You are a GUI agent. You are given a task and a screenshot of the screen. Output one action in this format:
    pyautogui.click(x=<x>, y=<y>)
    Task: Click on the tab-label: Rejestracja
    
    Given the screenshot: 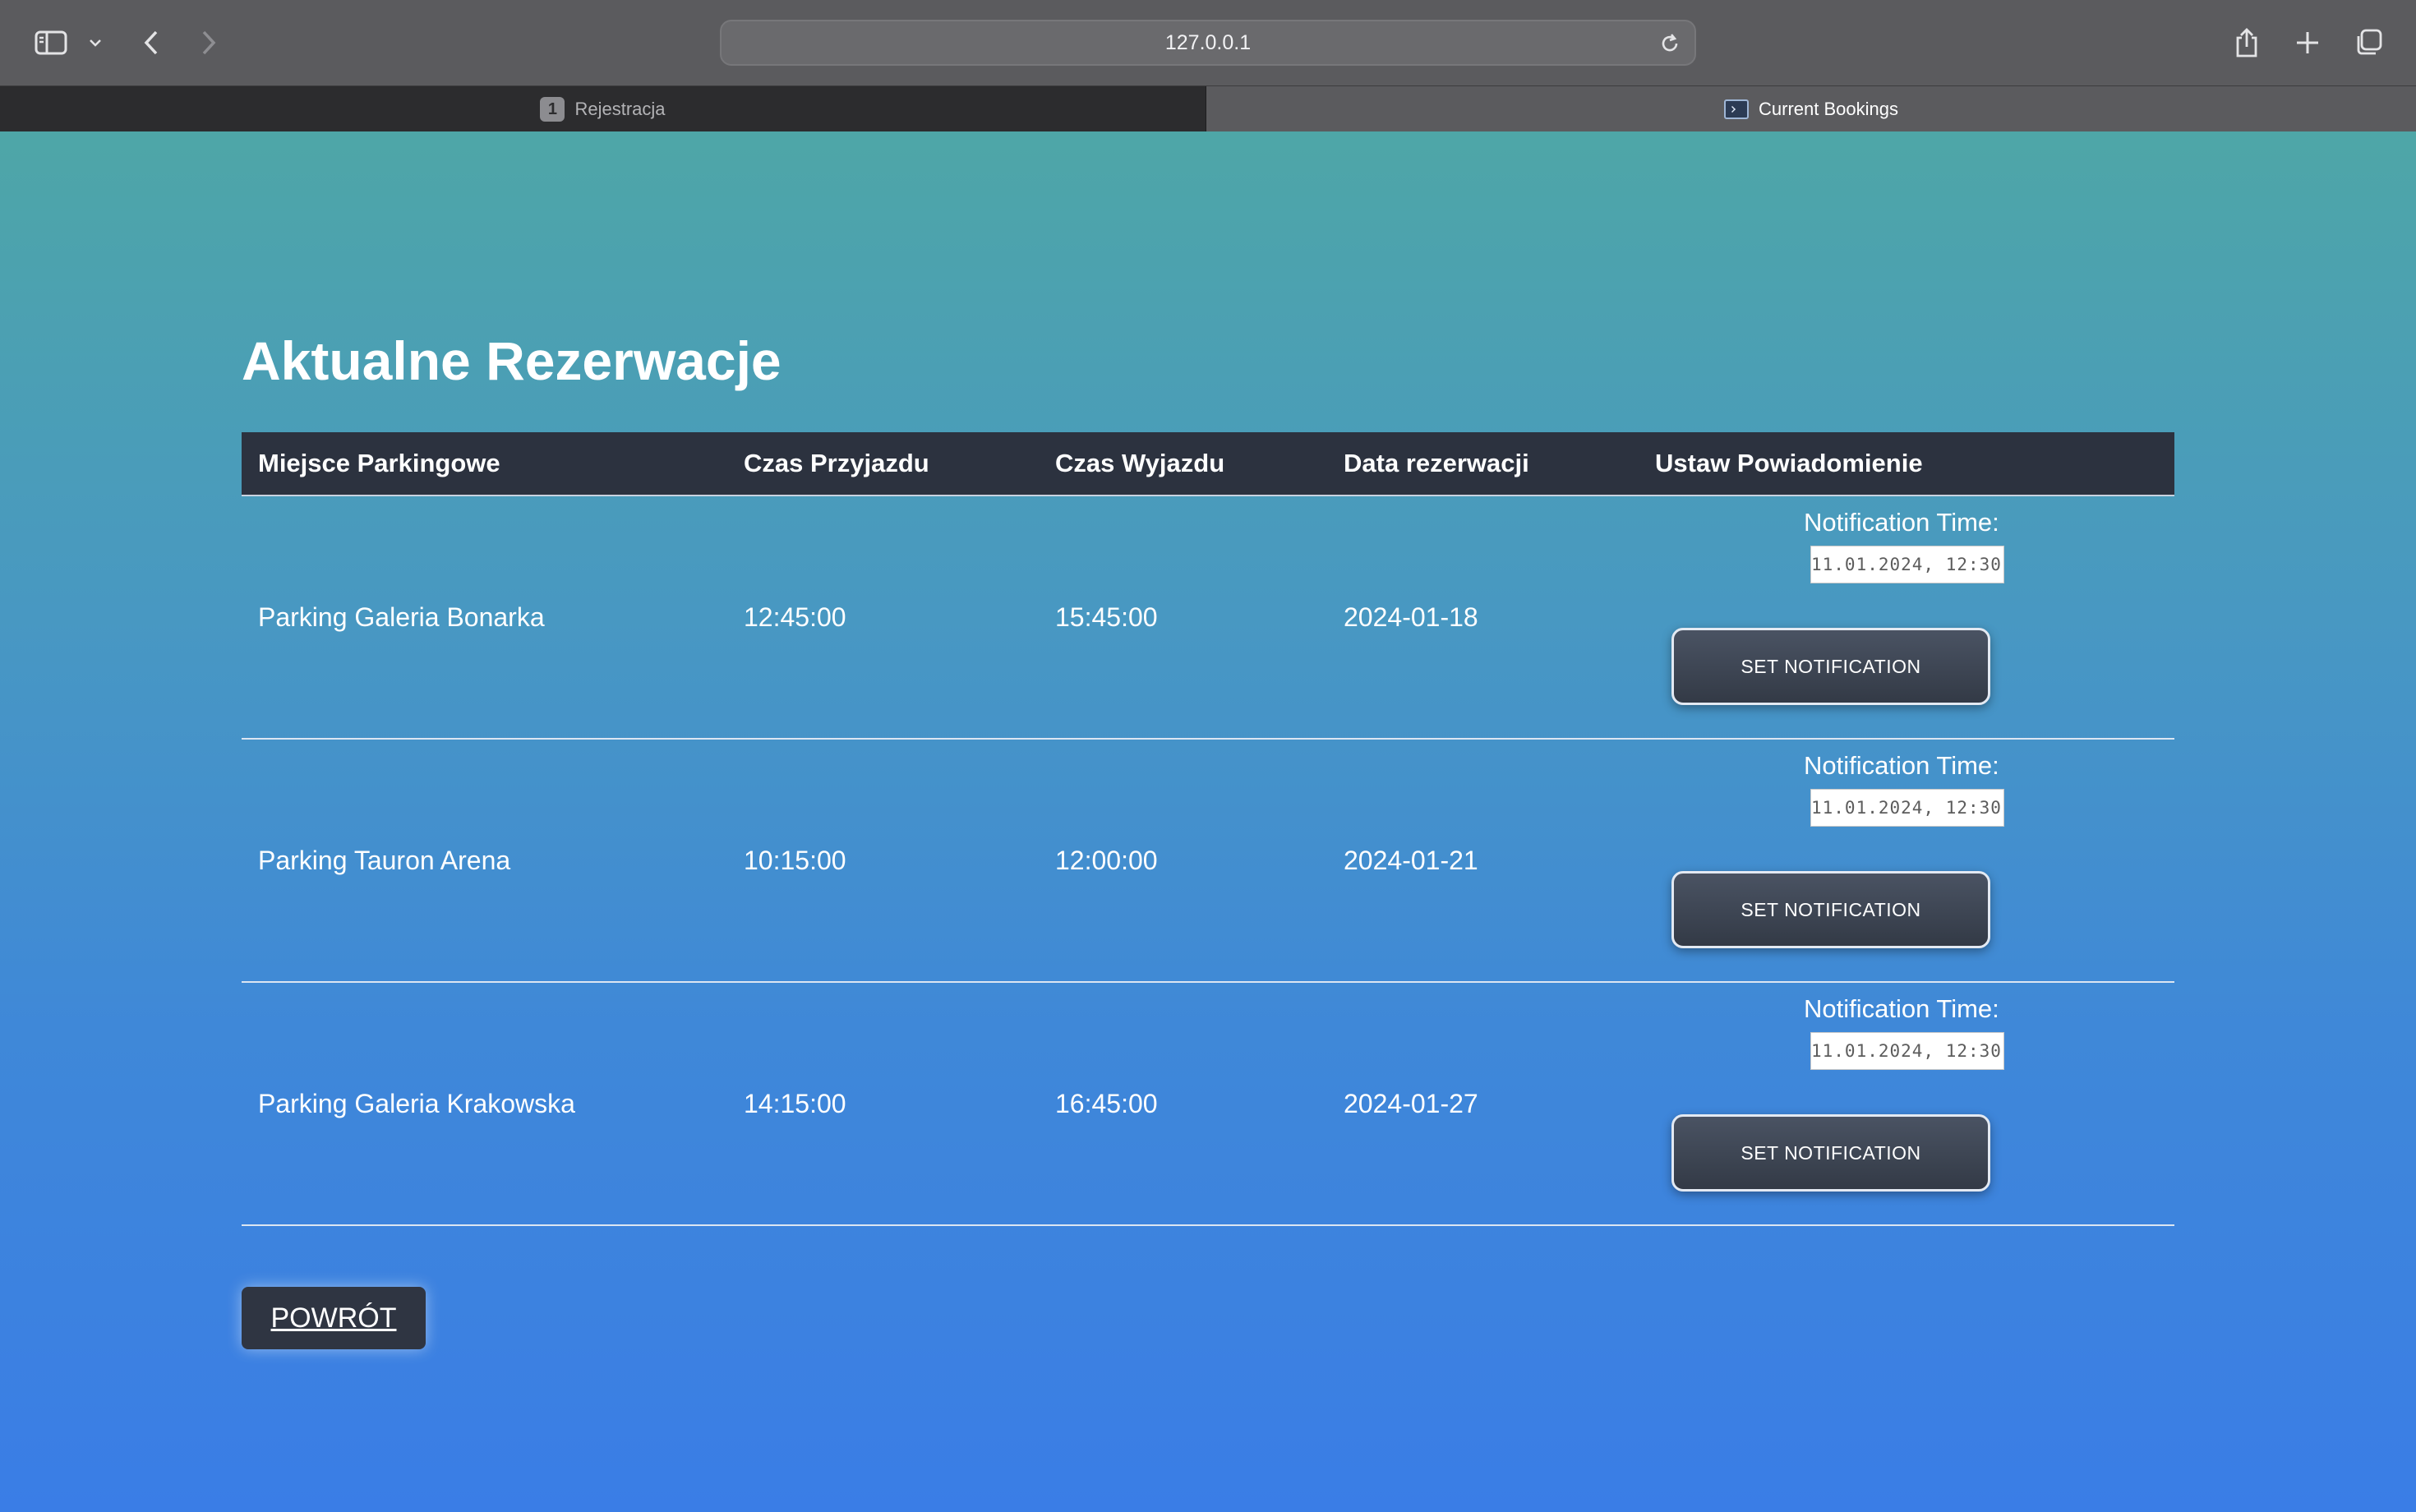 What is the action you would take?
    pyautogui.click(x=620, y=109)
    